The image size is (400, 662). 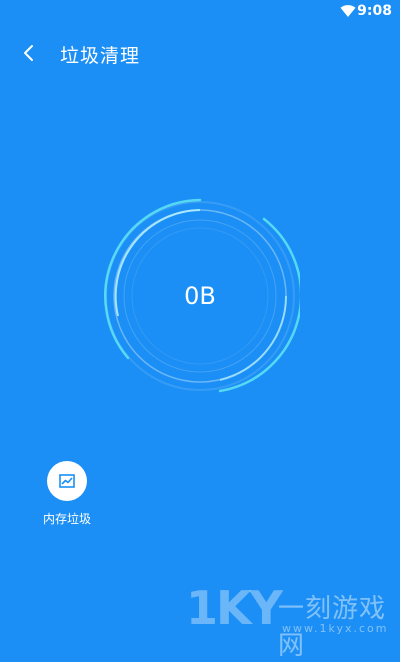 What do you see at coordinates (293, 621) in the screenshot?
I see `watermark: 1KY 一刻游戏网 www.1kyx.com` at bounding box center [293, 621].